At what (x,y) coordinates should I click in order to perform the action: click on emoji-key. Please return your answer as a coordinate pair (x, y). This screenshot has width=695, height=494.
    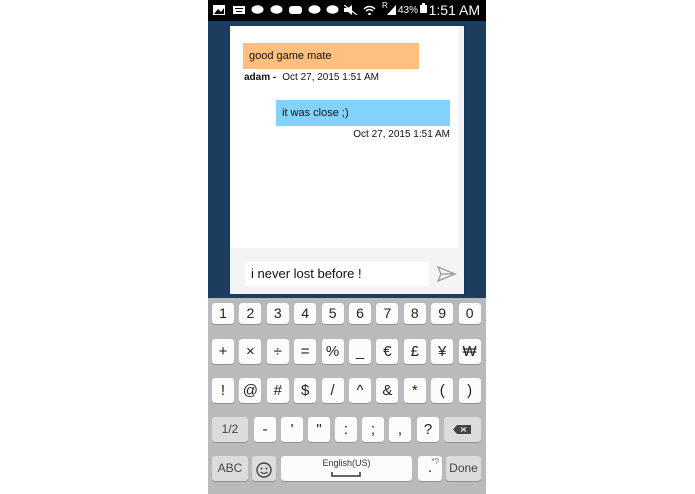
    Looking at the image, I should click on (264, 468).